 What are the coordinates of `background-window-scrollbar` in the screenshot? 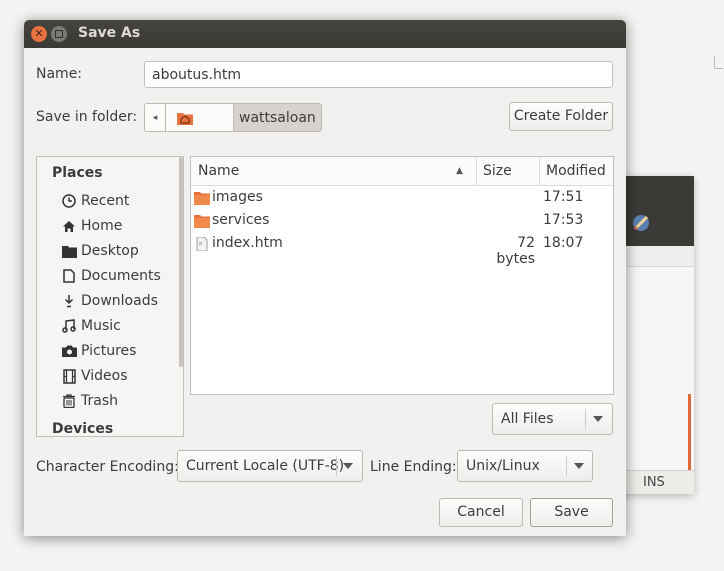 It's located at (689, 433).